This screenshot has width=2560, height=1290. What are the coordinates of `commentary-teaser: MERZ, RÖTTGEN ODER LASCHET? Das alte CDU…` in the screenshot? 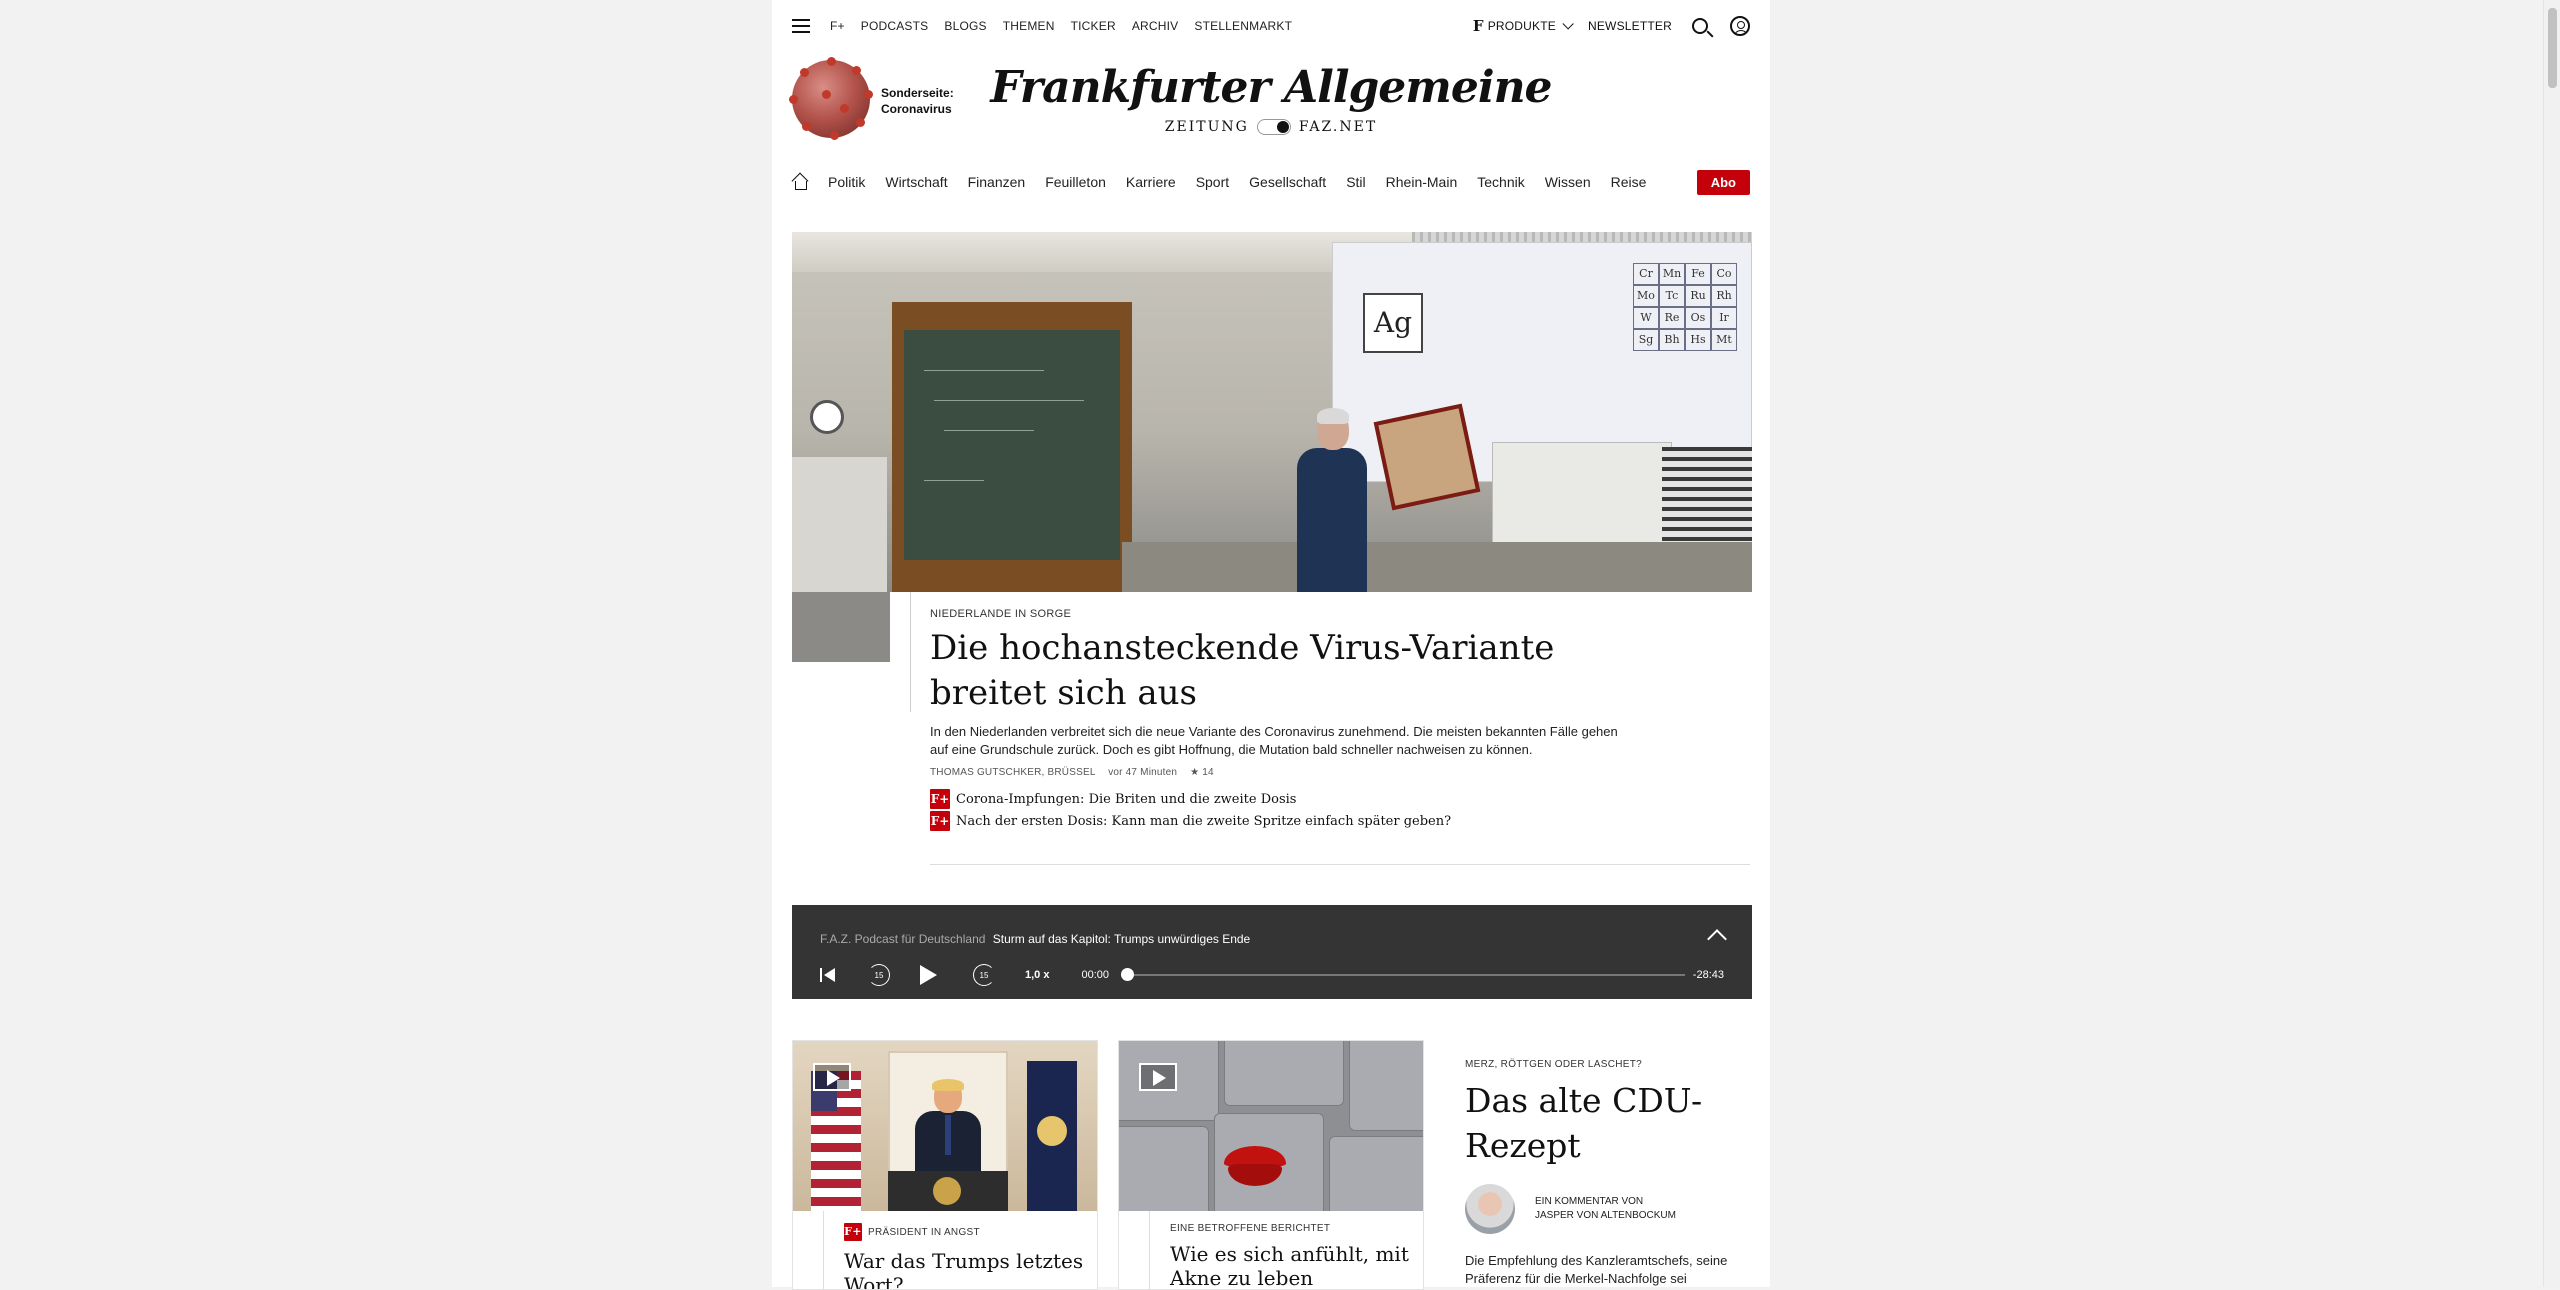 It's located at (1610, 1164).